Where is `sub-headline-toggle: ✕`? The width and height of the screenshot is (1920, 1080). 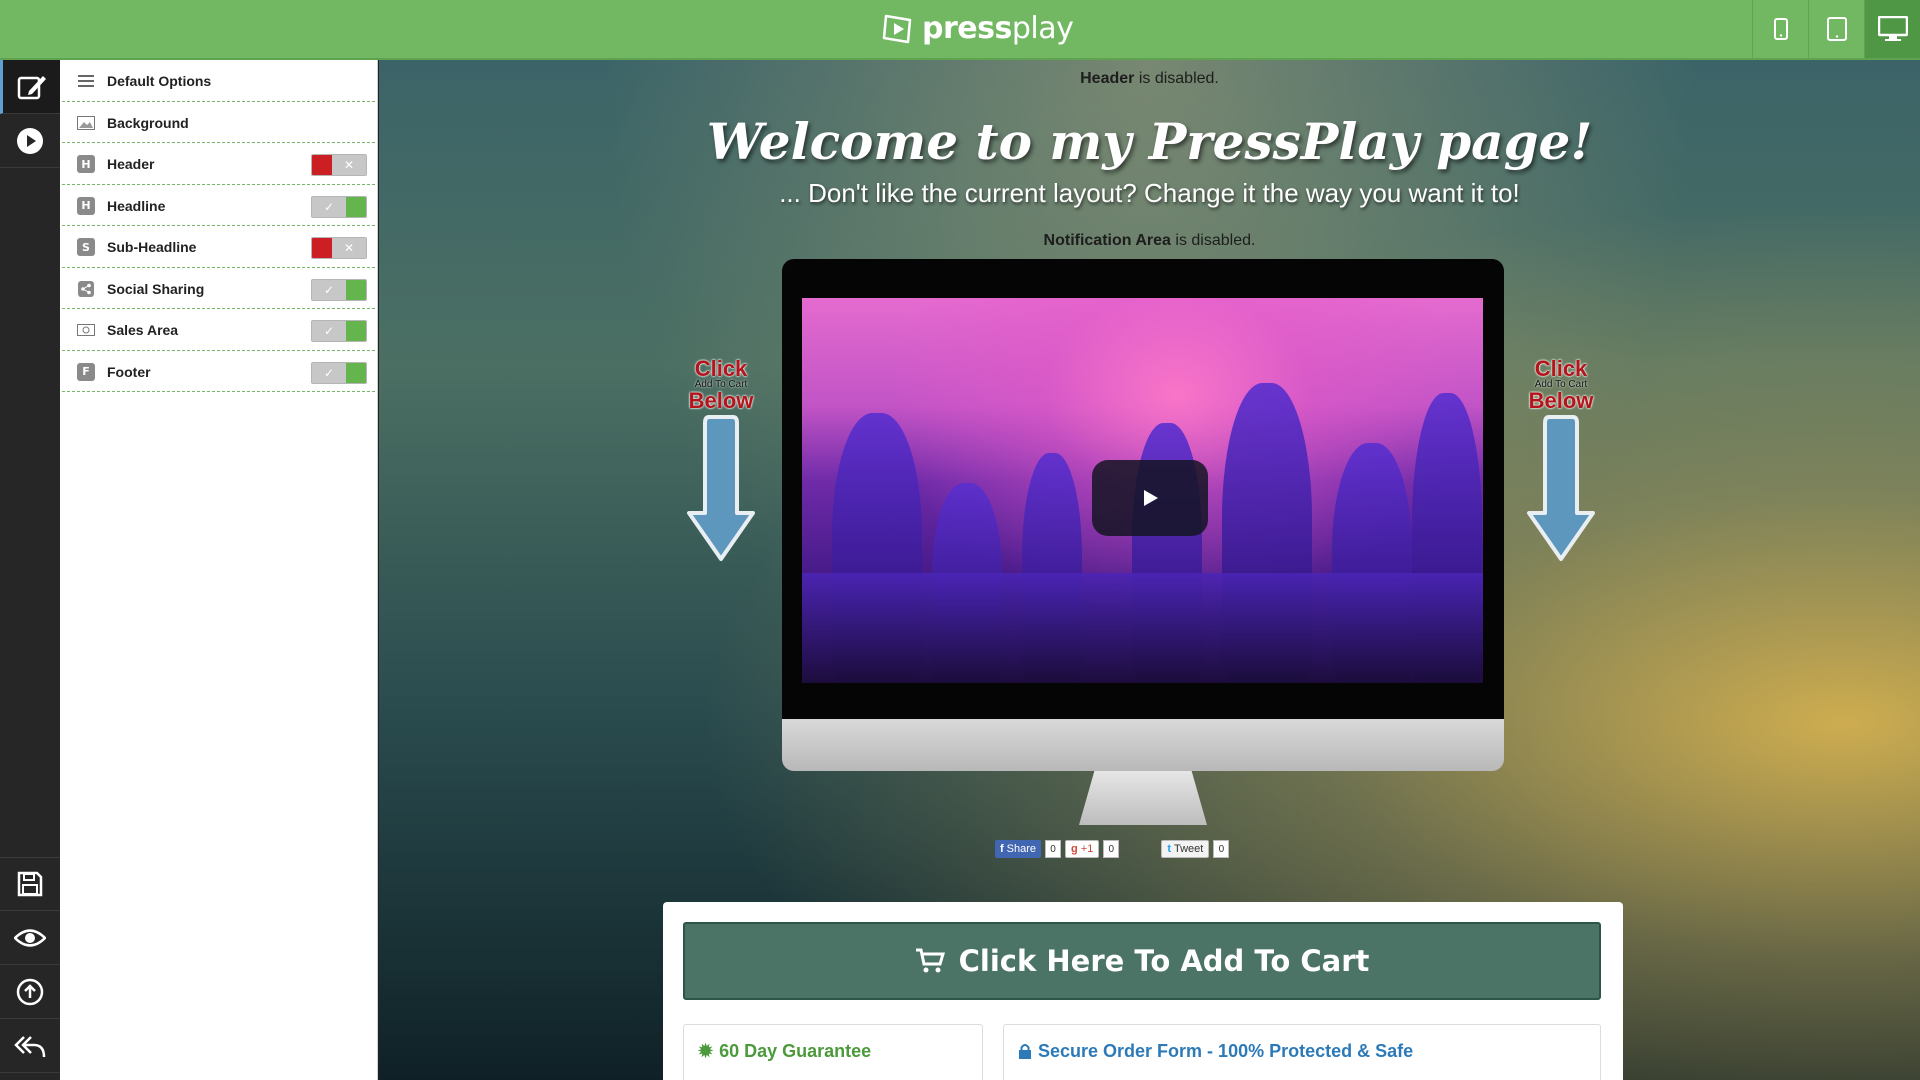 sub-headline-toggle: ✕ is located at coordinates (339, 248).